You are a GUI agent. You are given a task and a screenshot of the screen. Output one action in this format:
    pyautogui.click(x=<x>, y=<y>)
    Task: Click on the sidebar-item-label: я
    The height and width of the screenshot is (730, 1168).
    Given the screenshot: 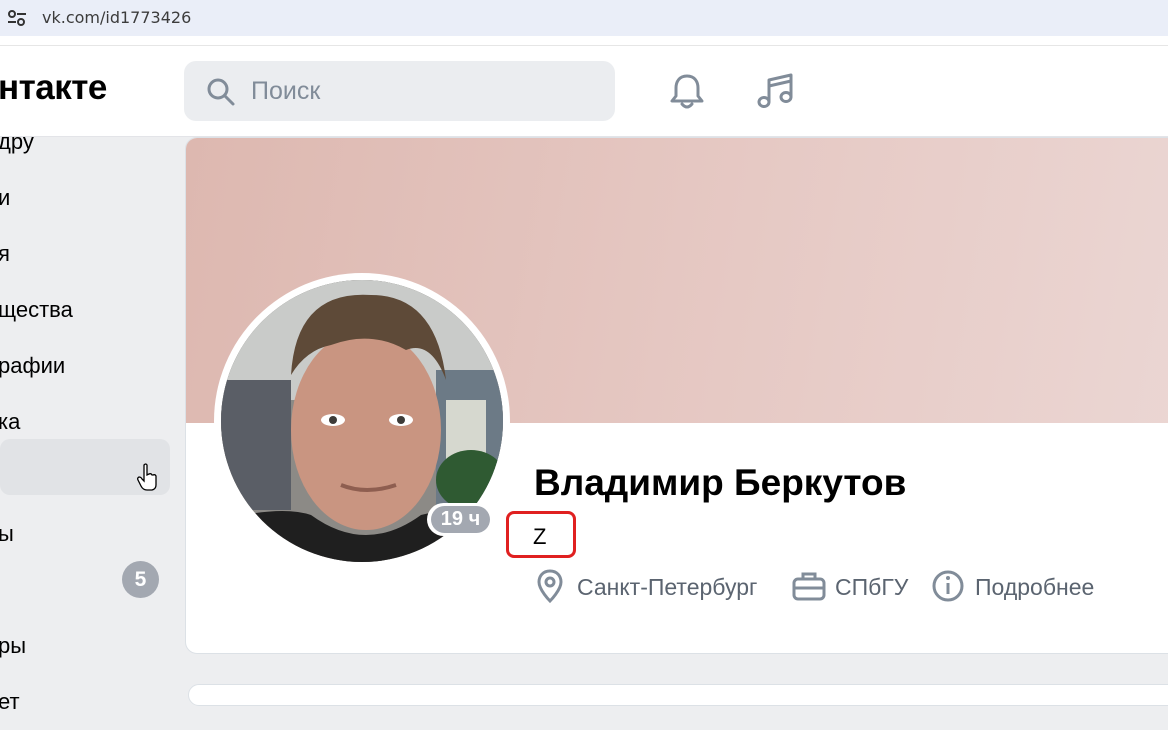 What is the action you would take?
    pyautogui.click(x=5, y=253)
    